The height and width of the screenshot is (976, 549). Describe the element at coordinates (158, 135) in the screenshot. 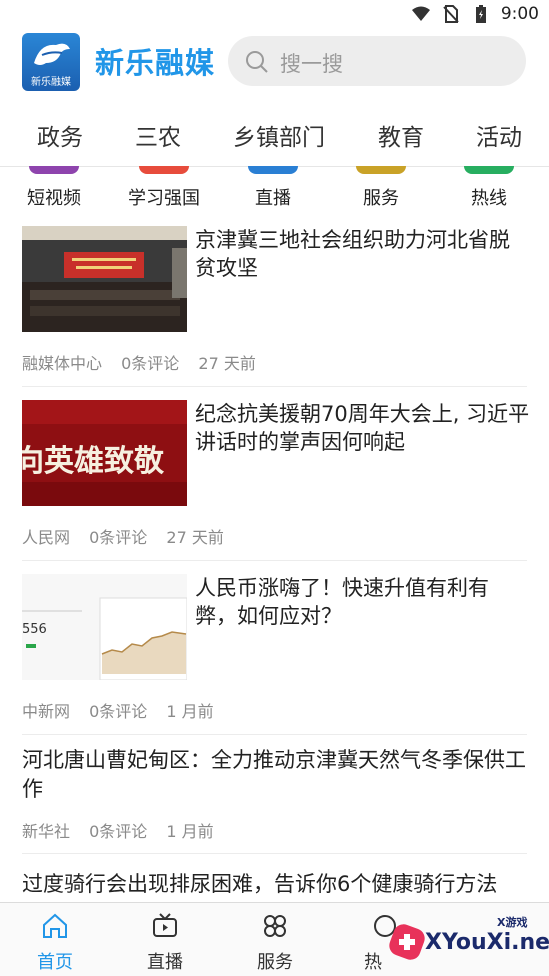

I see `tab-agriculture: 三农` at that location.